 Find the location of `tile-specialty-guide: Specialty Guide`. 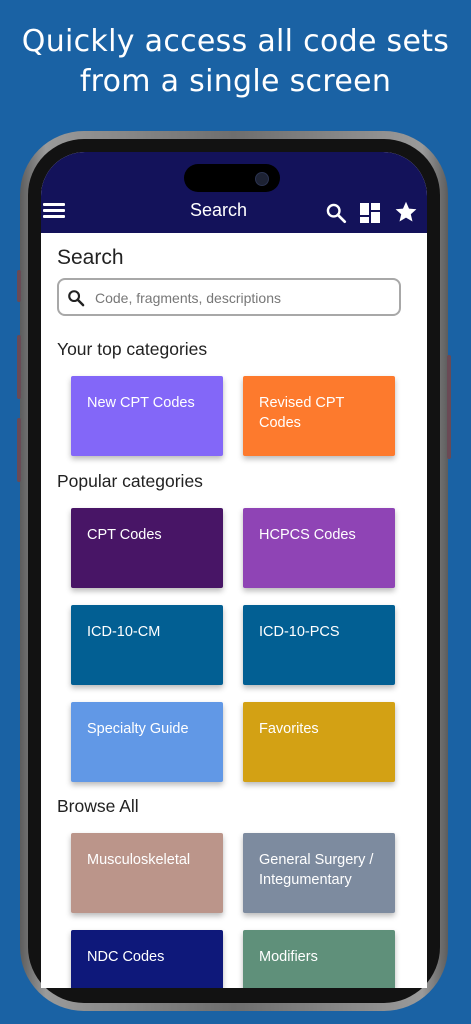

tile-specialty-guide: Specialty Guide is located at coordinates (147, 742).